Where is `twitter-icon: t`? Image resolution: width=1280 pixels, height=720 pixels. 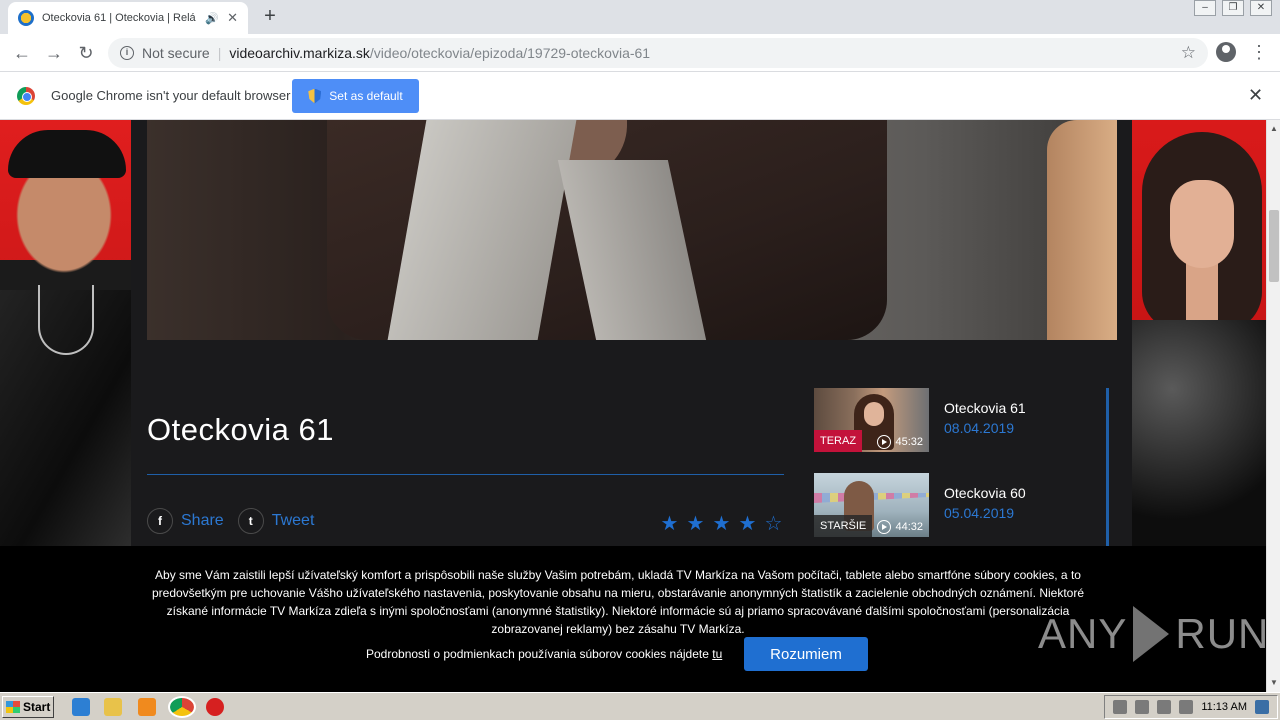
twitter-icon: t is located at coordinates (250, 521).